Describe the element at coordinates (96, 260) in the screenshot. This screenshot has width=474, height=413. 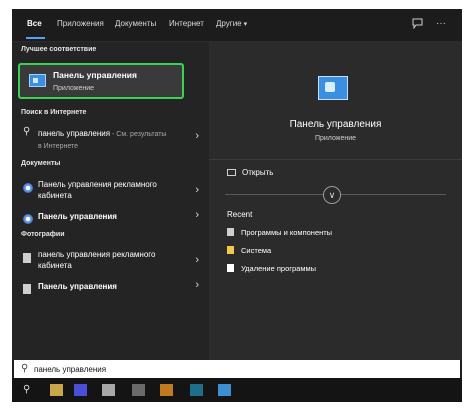
I see `photo-title: панель управления рекламного кабинета` at that location.